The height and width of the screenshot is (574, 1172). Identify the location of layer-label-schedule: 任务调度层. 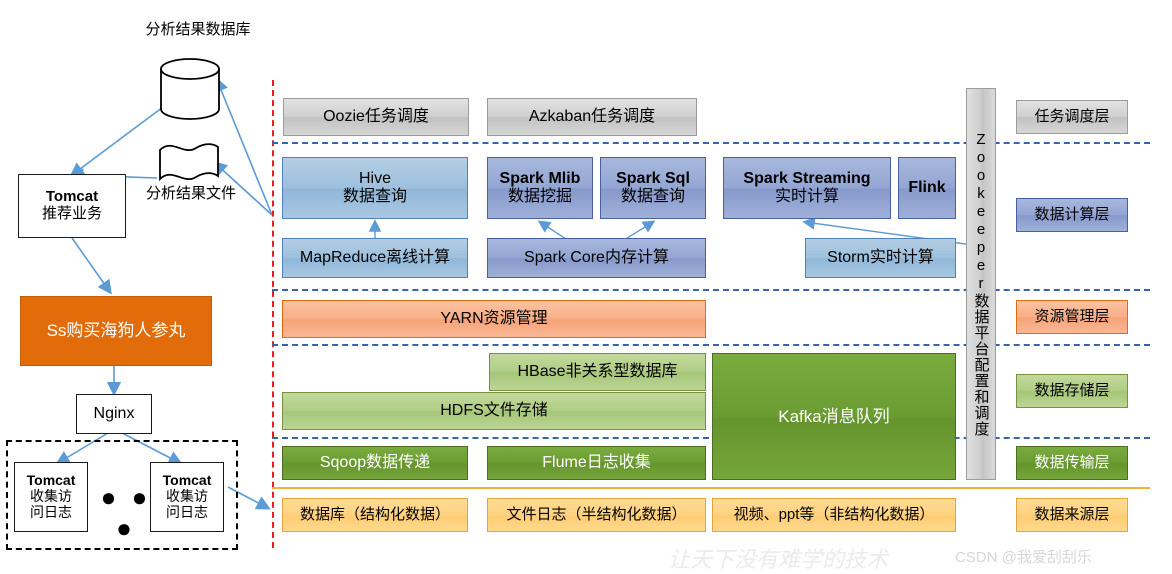
(1072, 117).